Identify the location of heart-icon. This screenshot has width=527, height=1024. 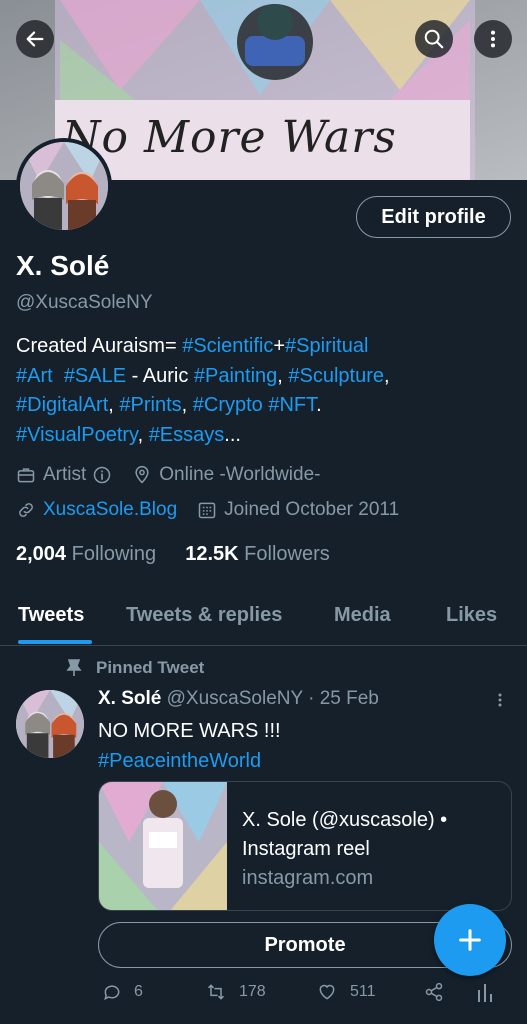
(327, 992).